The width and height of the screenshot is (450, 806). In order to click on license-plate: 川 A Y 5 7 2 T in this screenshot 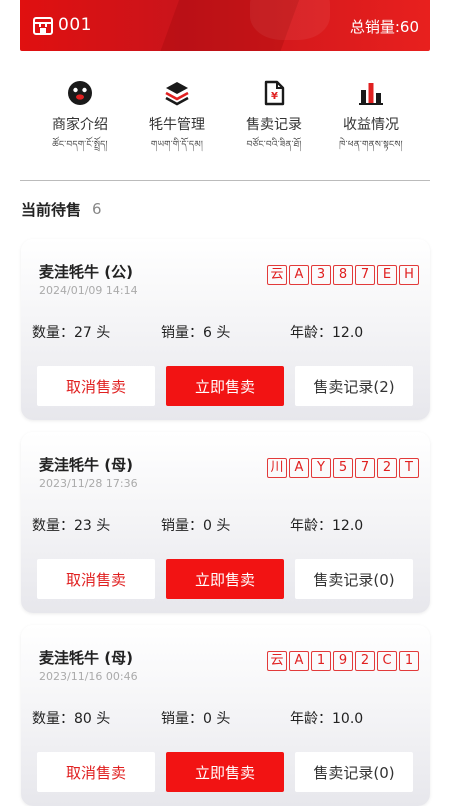, I will do `click(343, 468)`.